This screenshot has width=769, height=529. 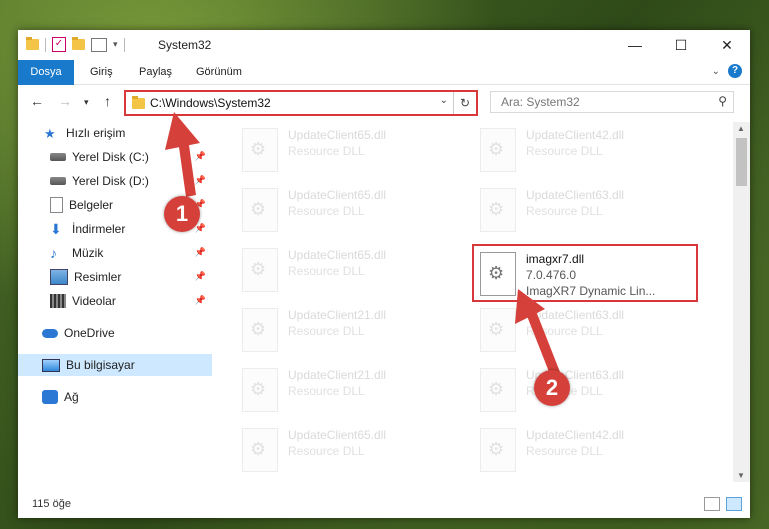 I want to click on close-button: ✕, so click(x=727, y=45).